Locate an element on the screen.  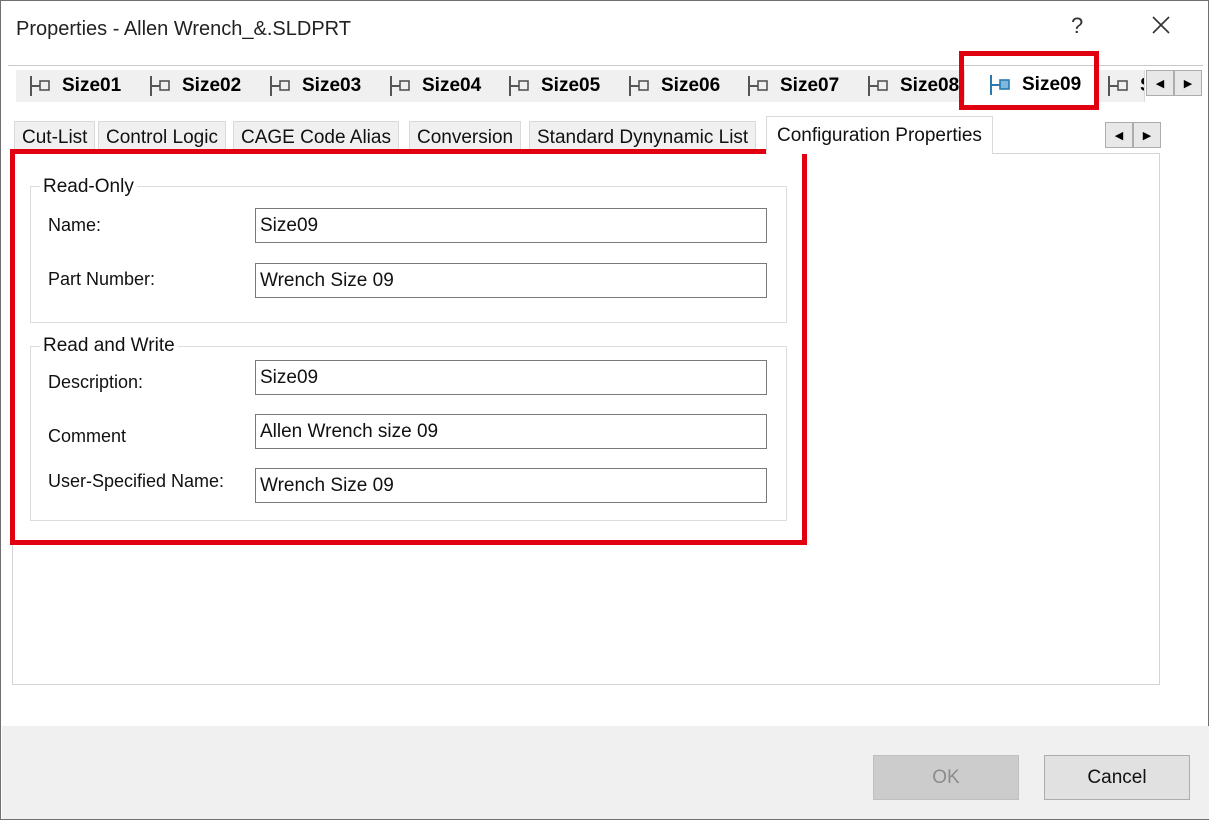
config-tab-s: S is located at coordinates (1119, 86).